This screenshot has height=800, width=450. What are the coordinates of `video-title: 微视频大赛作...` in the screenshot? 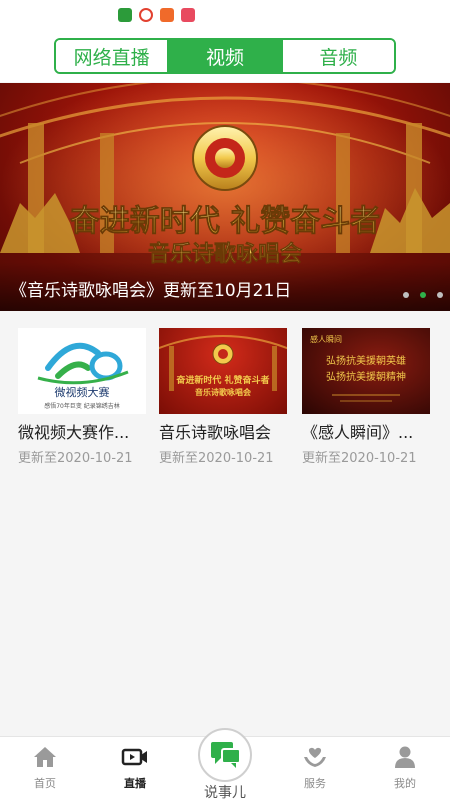 It's located at (82, 431).